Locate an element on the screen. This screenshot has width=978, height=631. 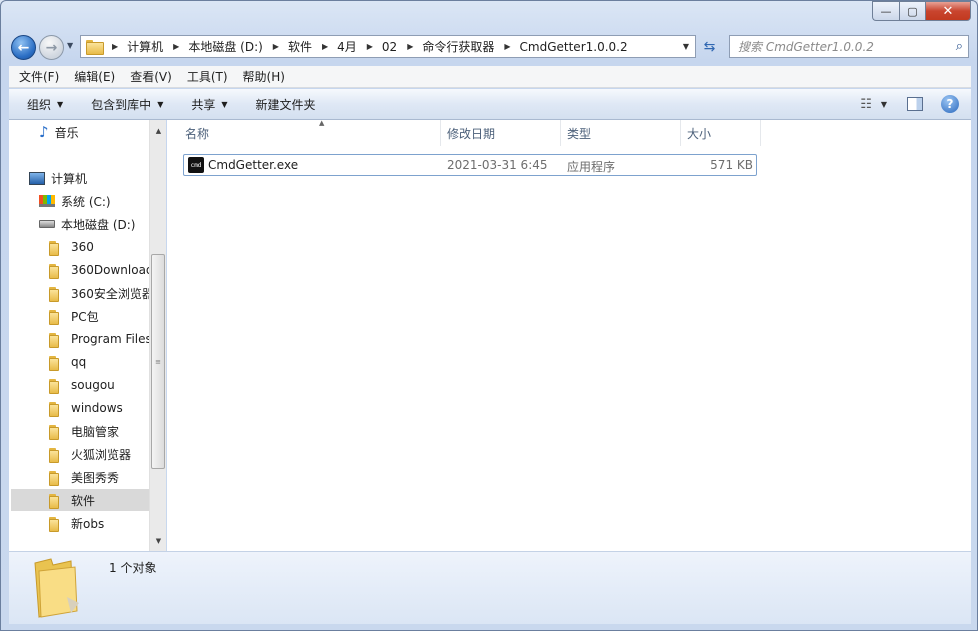
change-view-button: ☷ ▼ is located at coordinates (873, 104).